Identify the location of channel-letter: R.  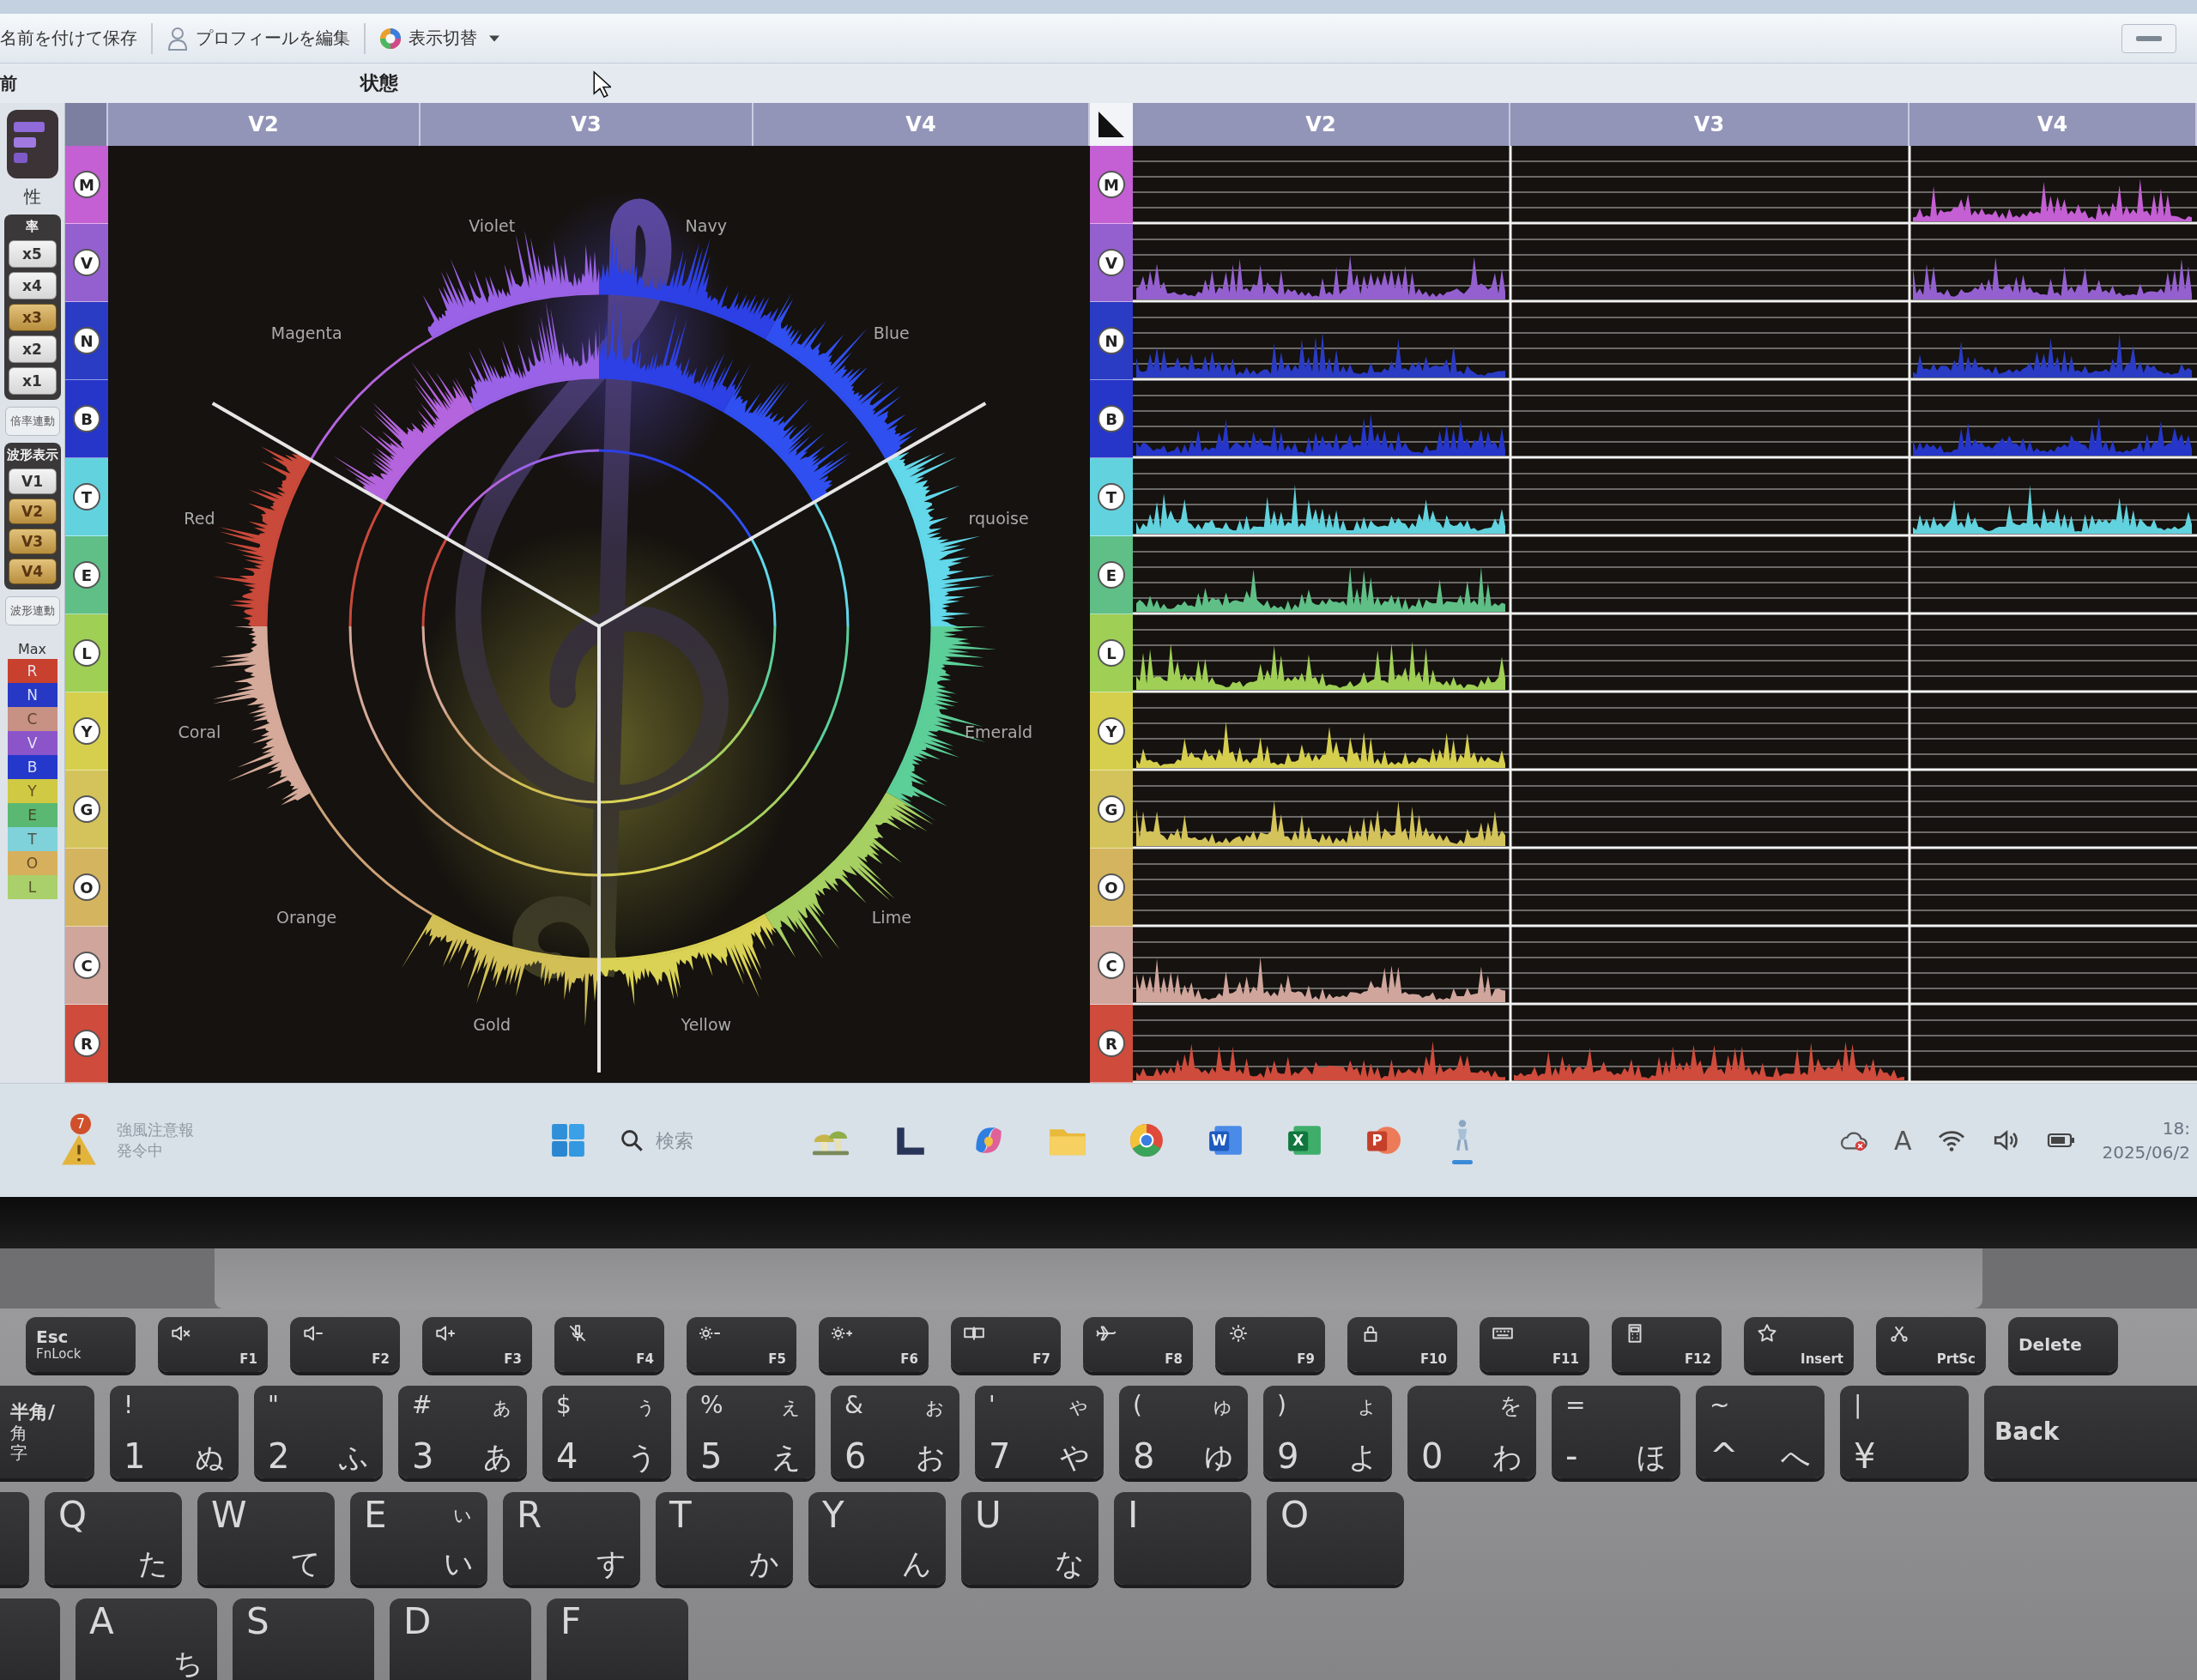
(86, 1044).